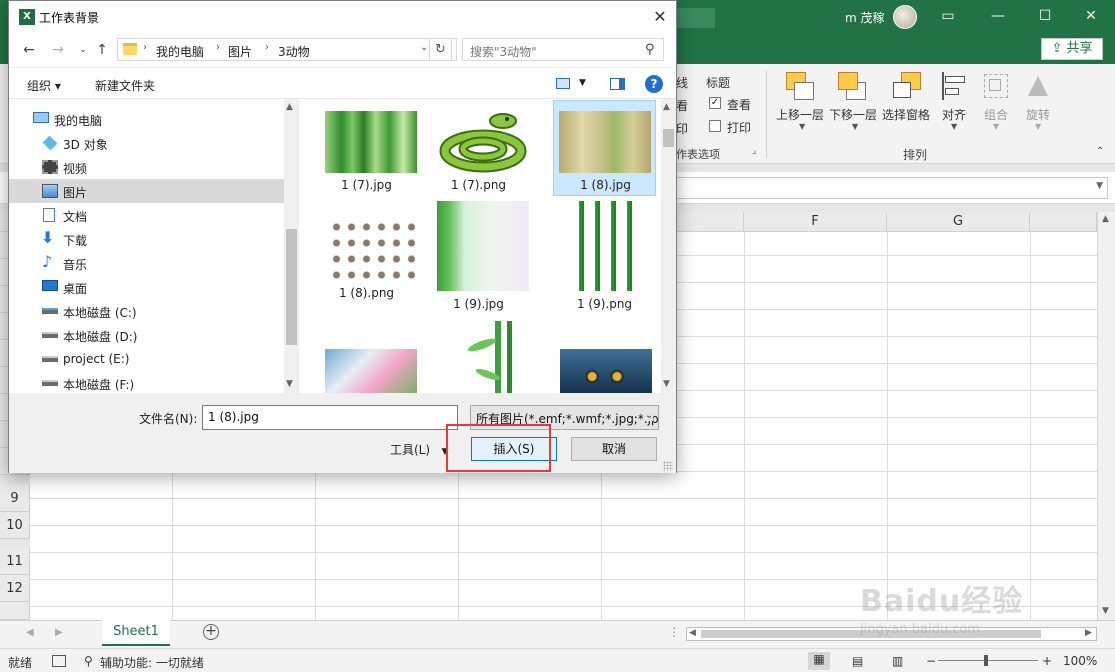  What do you see at coordinates (102, 50) in the screenshot?
I see `up-arrow-icon: ↑` at bounding box center [102, 50].